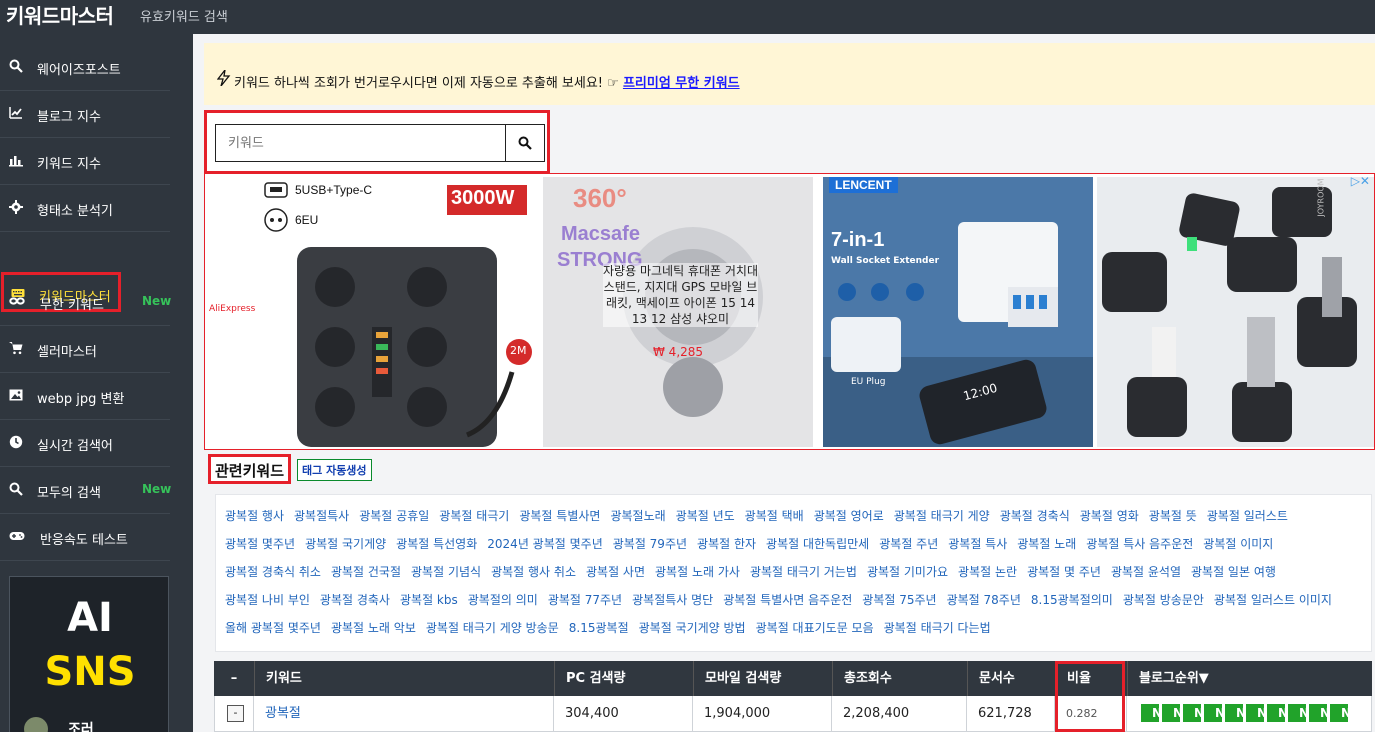  Describe the element at coordinates (492, 628) in the screenshot. I see `related-keyword-link: 광복절 태극기 게양 방송문` at that location.